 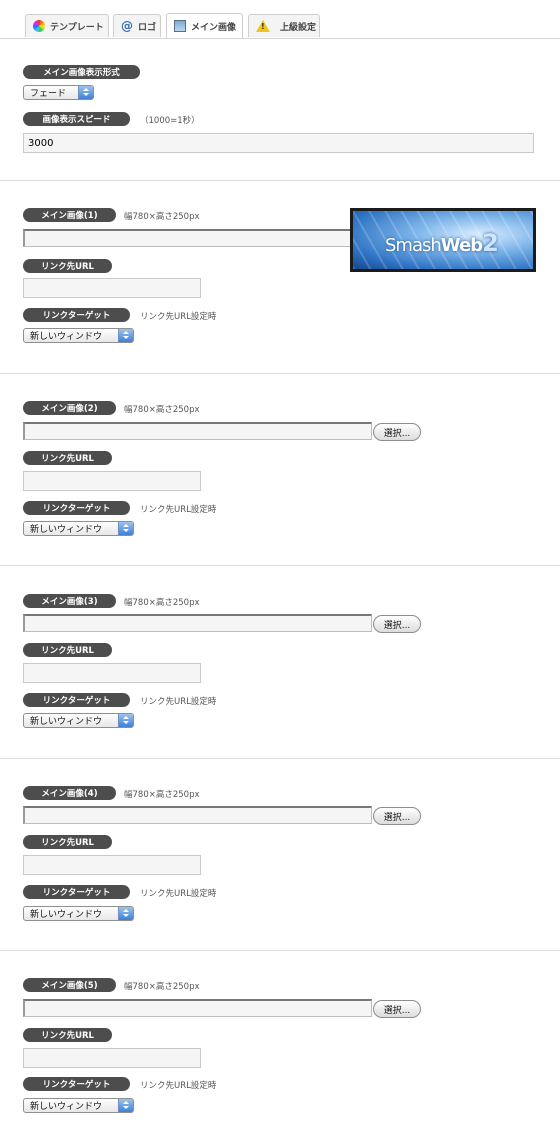 I want to click on speed-note: （1000=1秒）, so click(x=170, y=121).